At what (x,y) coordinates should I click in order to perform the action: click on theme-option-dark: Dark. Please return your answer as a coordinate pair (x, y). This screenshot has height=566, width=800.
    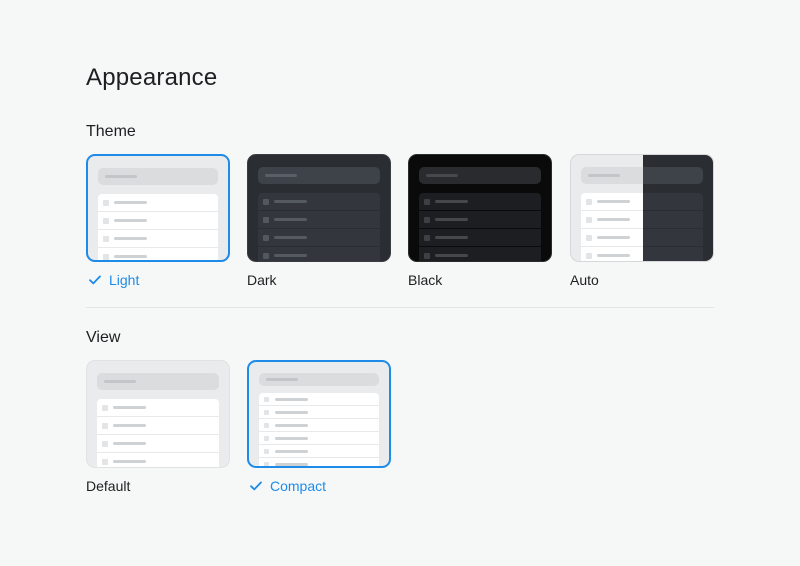
    Looking at the image, I should click on (262, 280).